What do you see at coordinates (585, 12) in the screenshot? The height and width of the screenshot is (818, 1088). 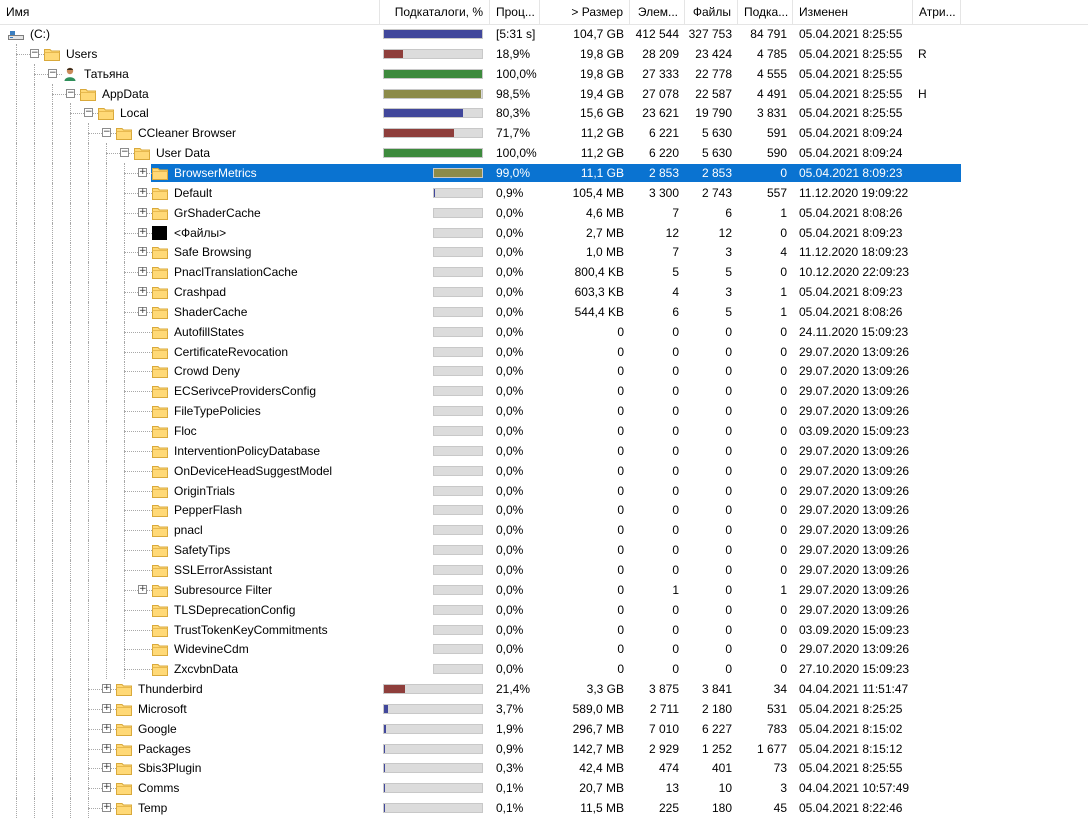 I see `column-size: > Размер` at bounding box center [585, 12].